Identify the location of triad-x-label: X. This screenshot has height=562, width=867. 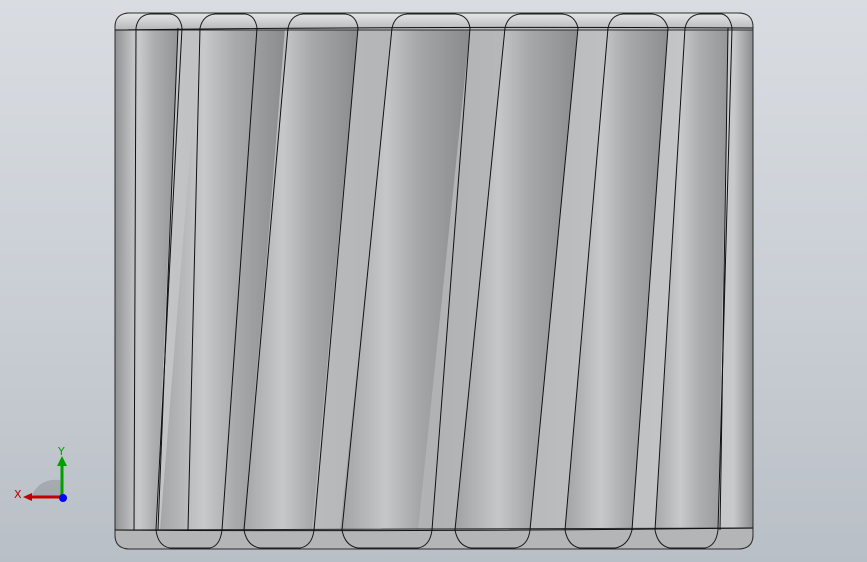
(18, 494).